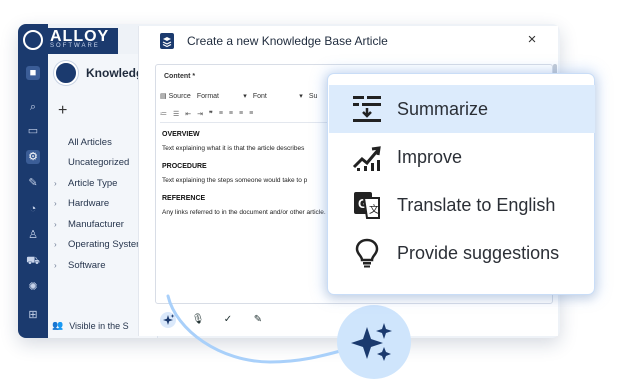 Image resolution: width=637 pixels, height=390 pixels. Describe the element at coordinates (66, 73) in the screenshot. I see `kb-logo-icon` at that location.